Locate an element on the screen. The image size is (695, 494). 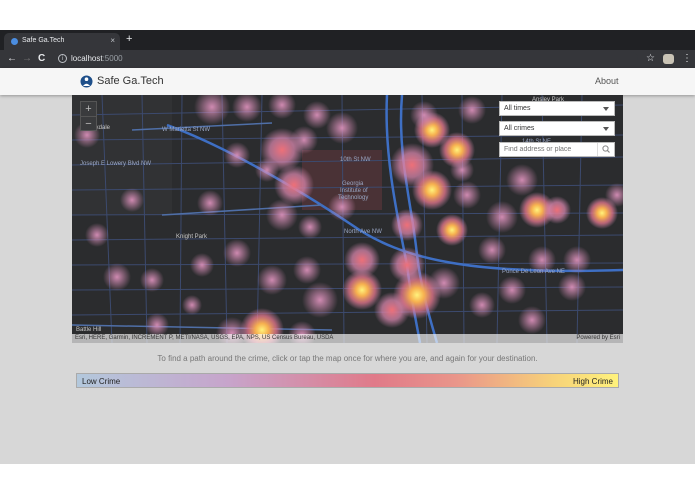
label-knight-park: Knight Park is located at coordinates (192, 237).